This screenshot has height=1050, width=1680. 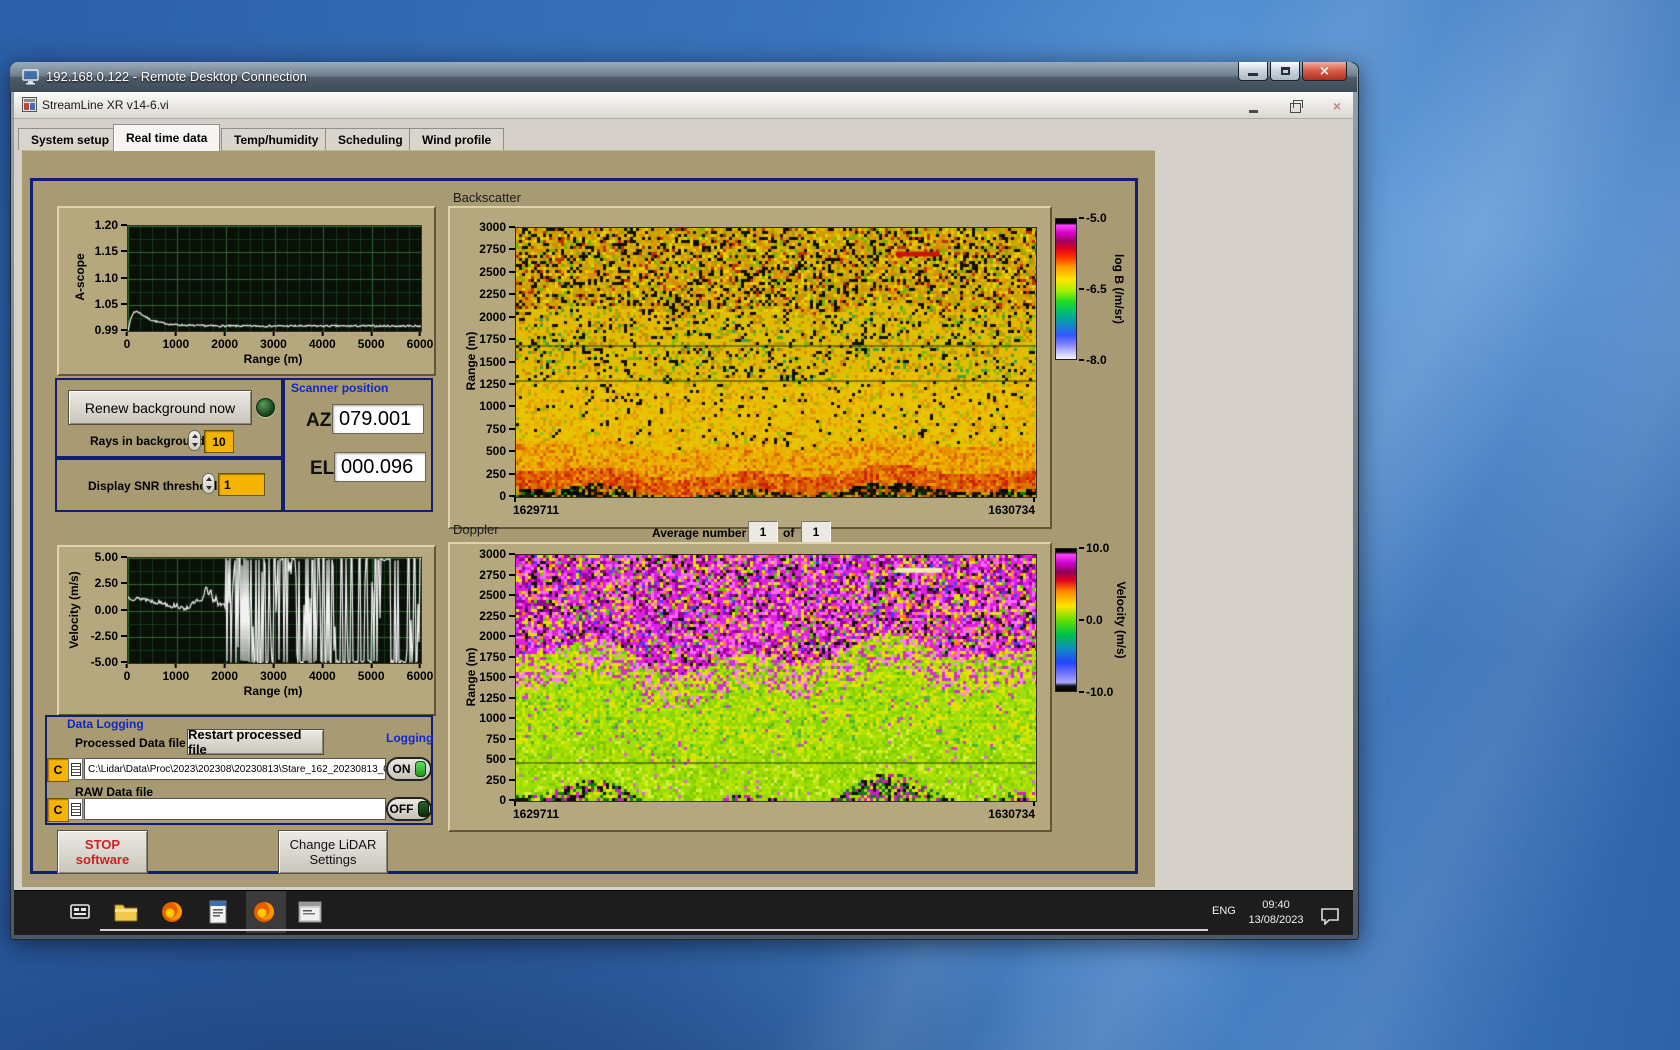 What do you see at coordinates (1276, 913) in the screenshot?
I see `taskbar-clock: 09:40 13/08/2023` at bounding box center [1276, 913].